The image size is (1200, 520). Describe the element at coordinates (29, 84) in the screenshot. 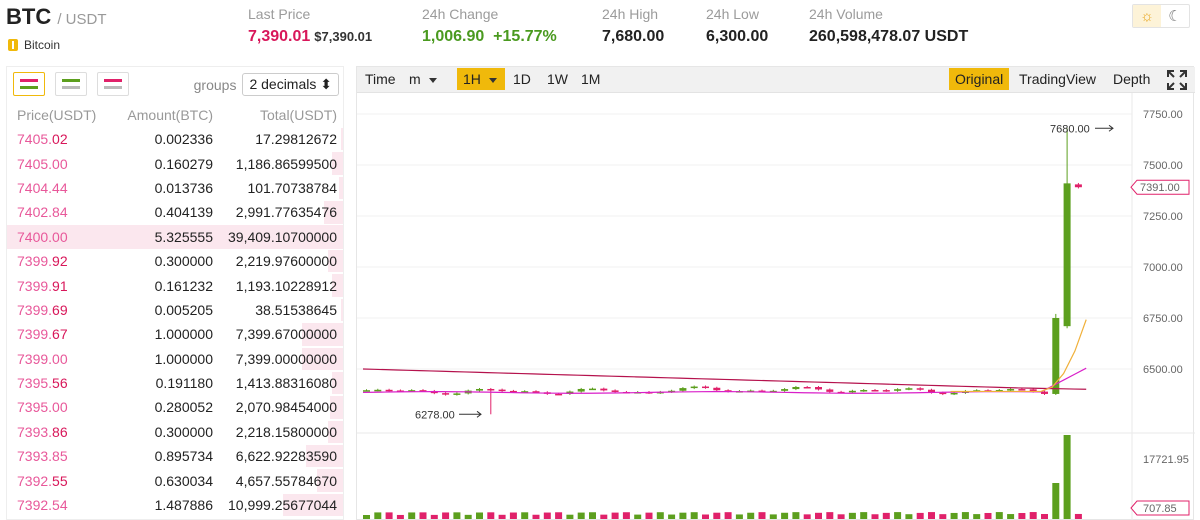

I see `view-both-button` at that location.